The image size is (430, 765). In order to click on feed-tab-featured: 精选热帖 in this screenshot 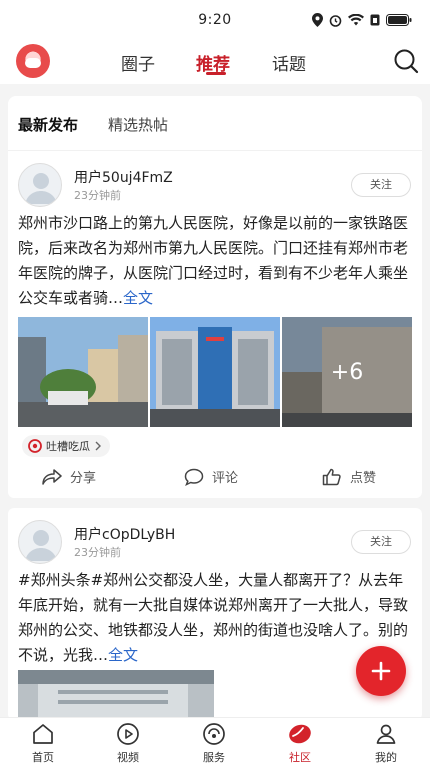, I will do `click(138, 124)`.